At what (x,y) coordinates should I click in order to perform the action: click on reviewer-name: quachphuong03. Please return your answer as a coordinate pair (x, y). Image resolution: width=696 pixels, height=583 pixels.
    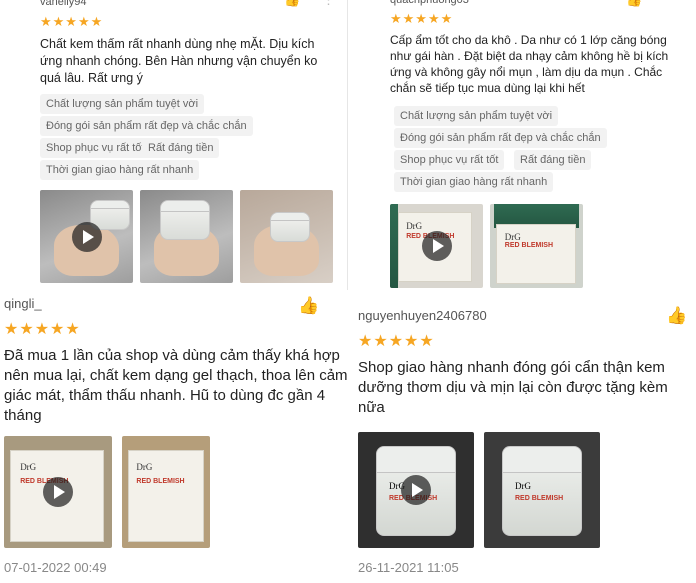
    Looking at the image, I should click on (429, 3).